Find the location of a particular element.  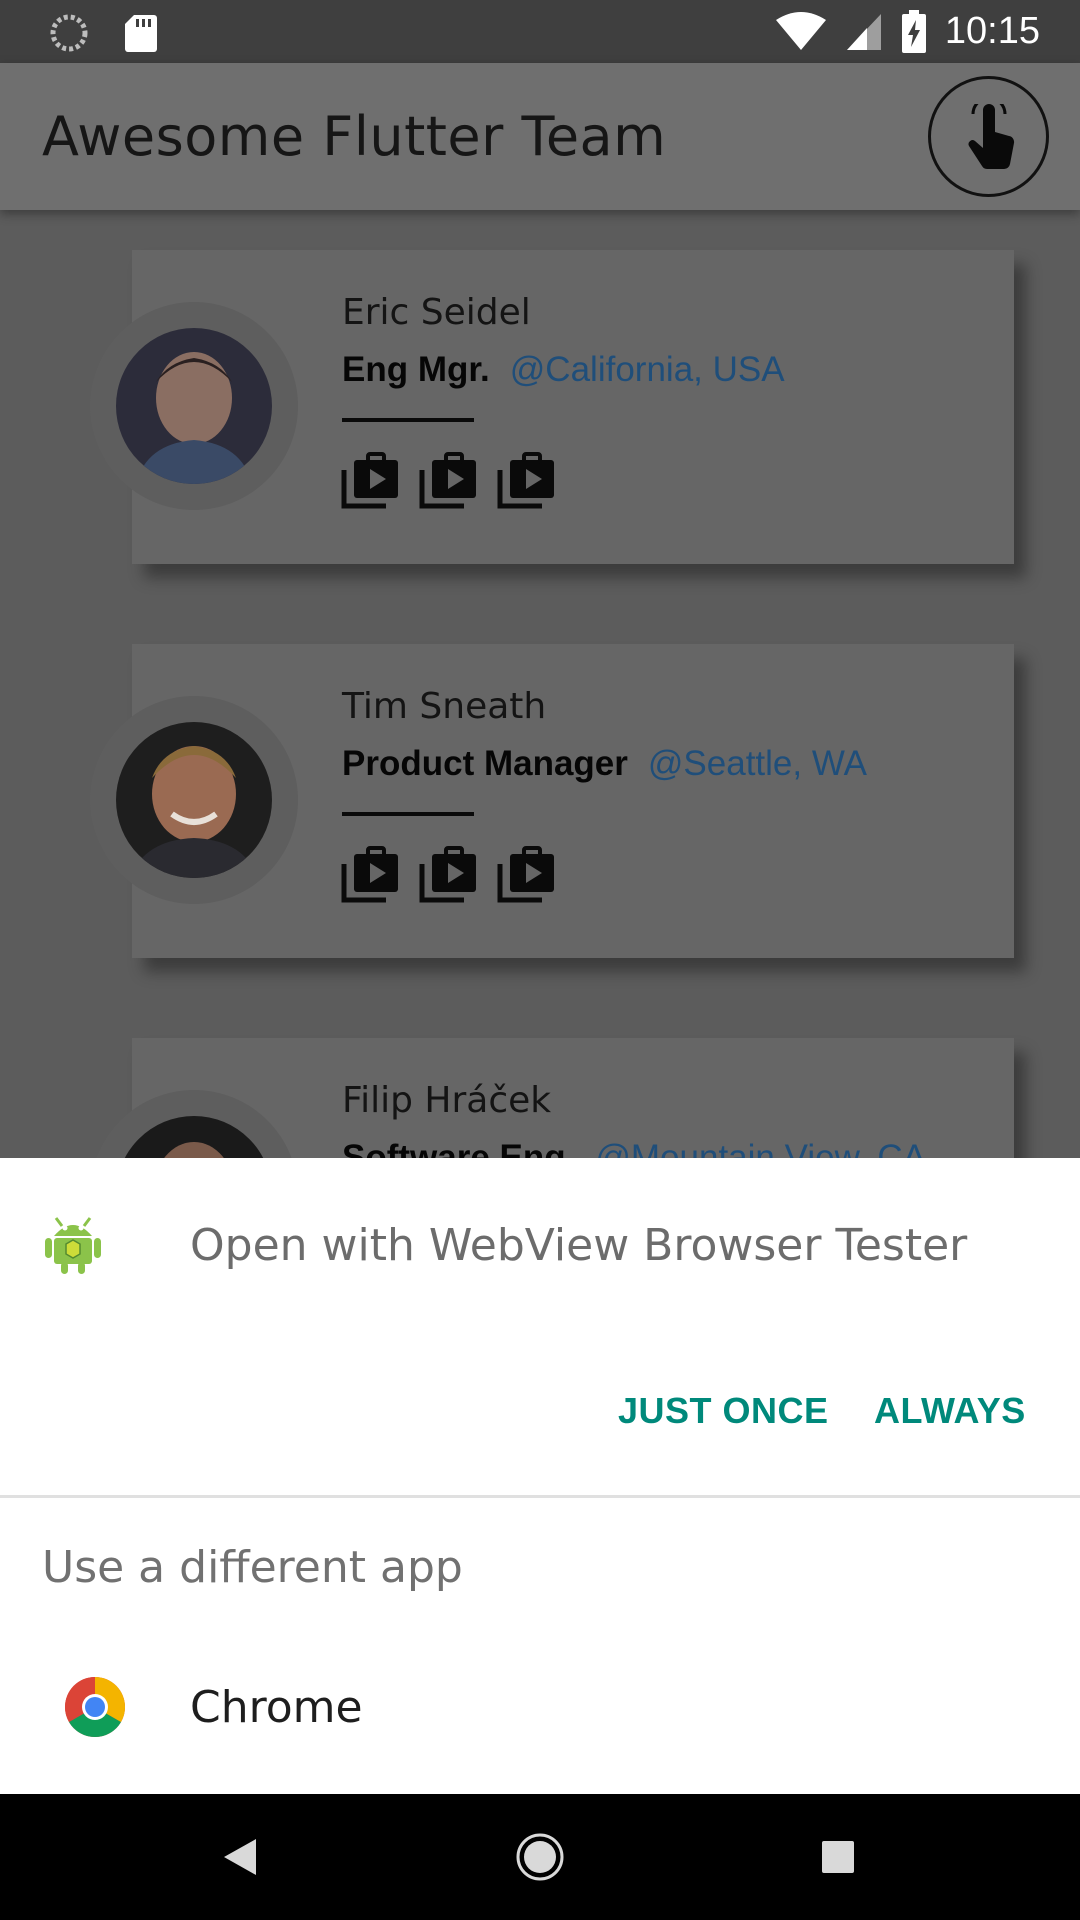

touch-action-button is located at coordinates (988, 136).